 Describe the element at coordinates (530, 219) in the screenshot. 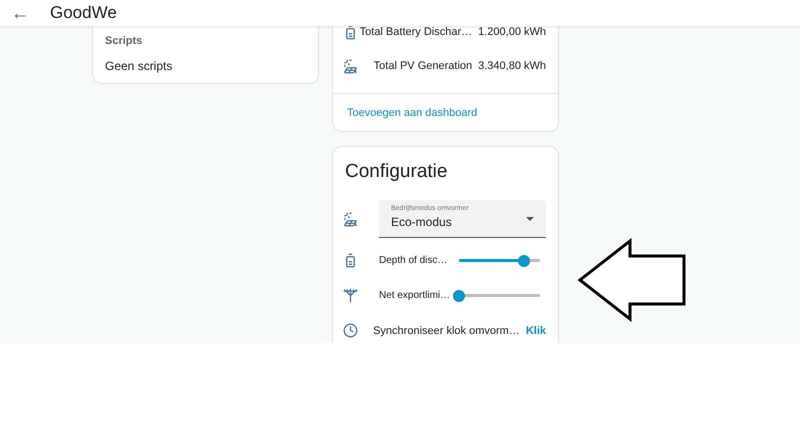

I see `caret-icon` at that location.